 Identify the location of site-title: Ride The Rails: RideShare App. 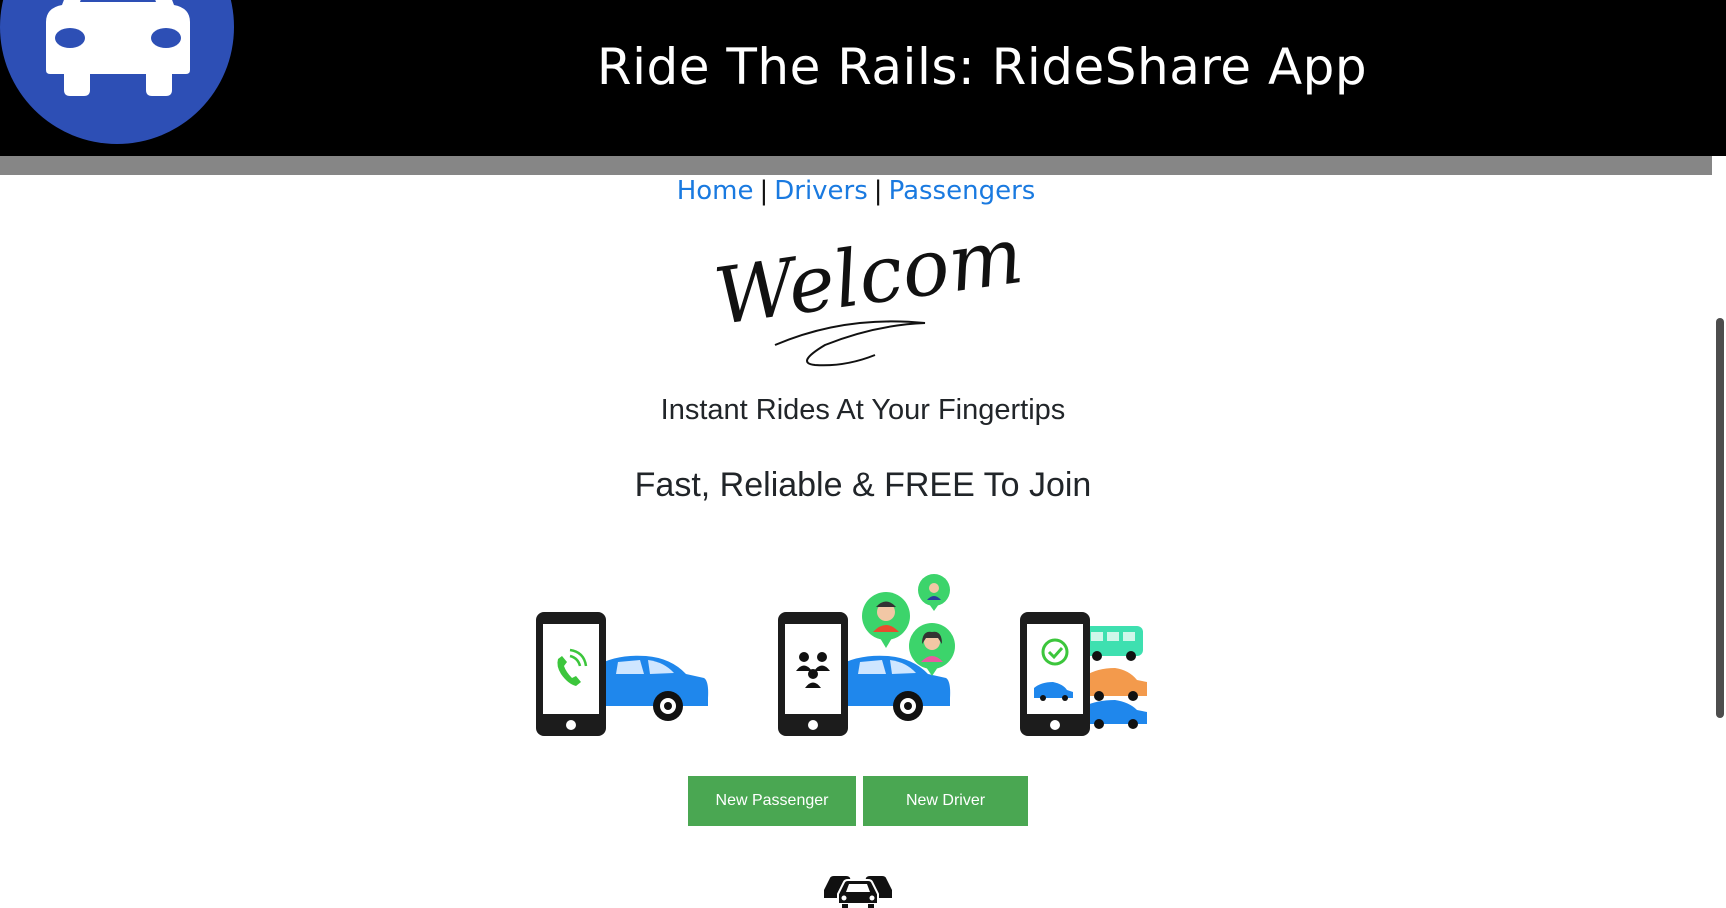
(982, 67).